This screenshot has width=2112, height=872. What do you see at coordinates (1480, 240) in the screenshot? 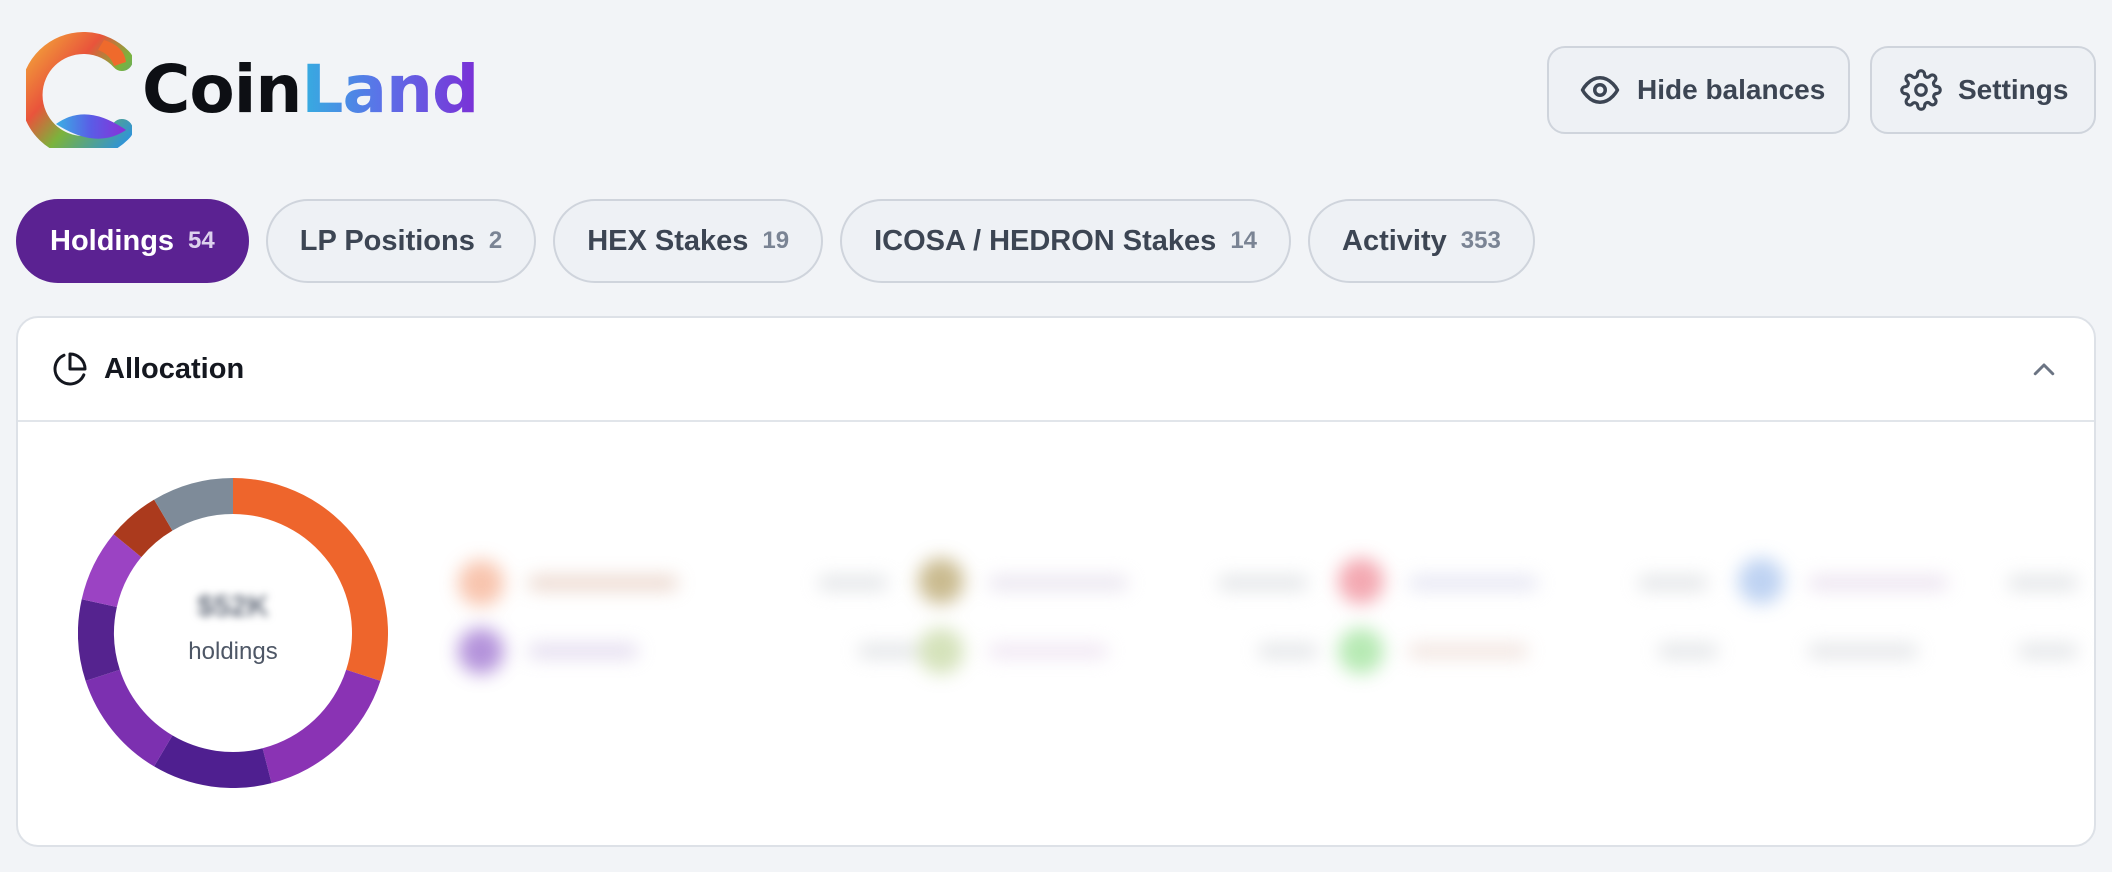
I see `tab-count: 353` at bounding box center [1480, 240].